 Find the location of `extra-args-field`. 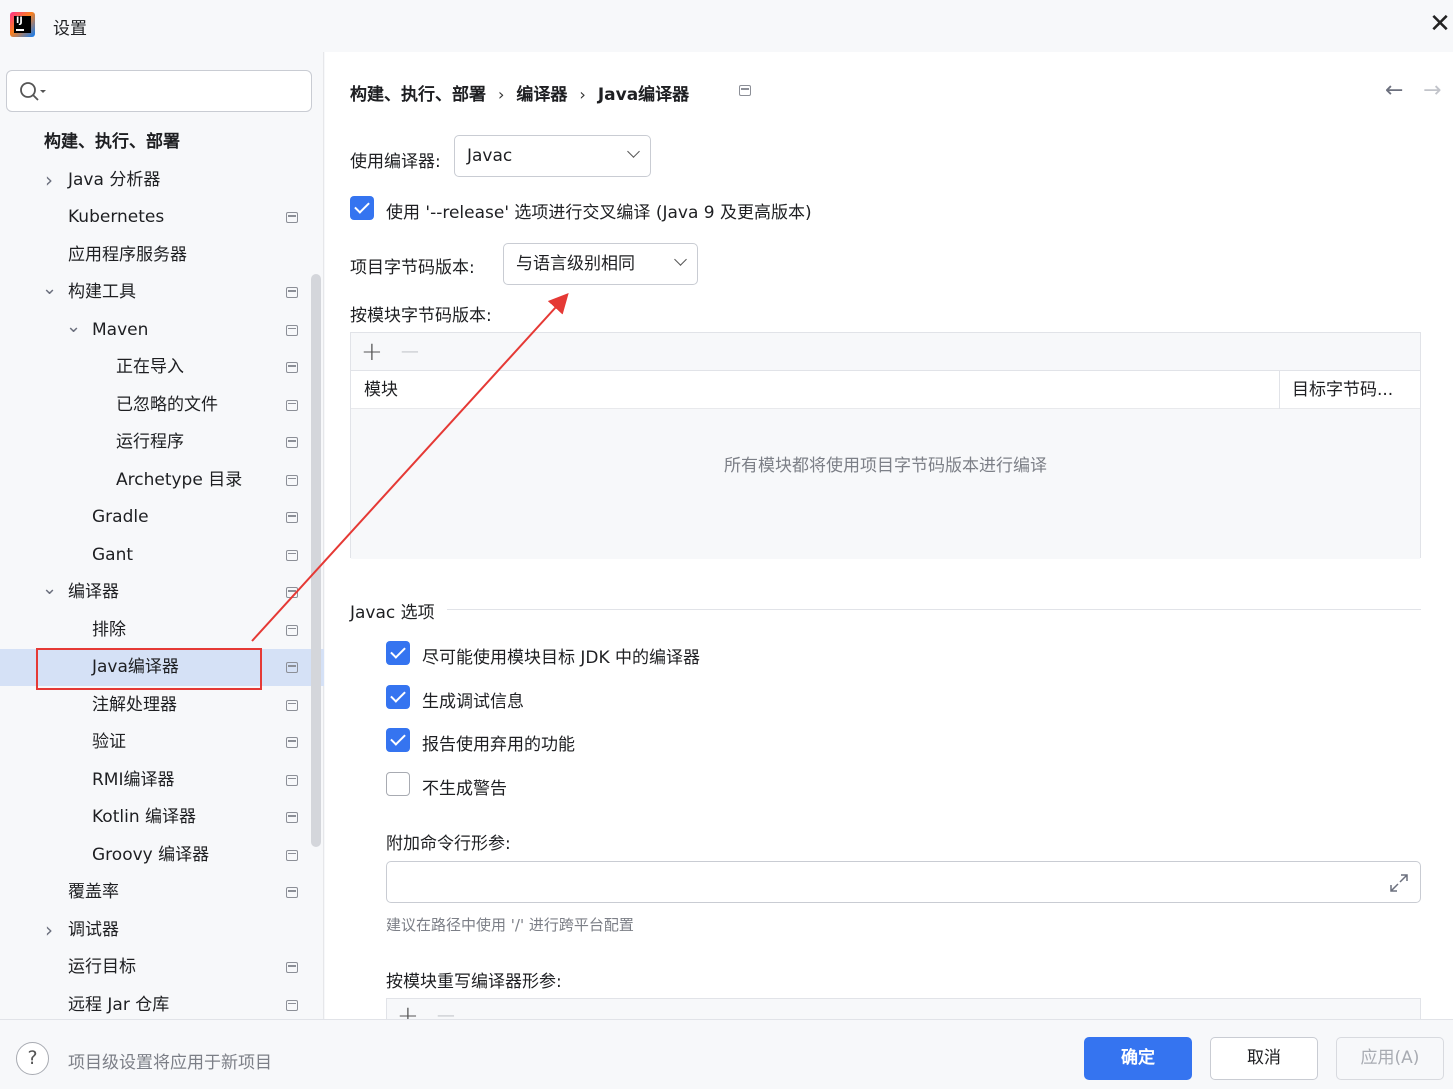

extra-args-field is located at coordinates (903, 882).